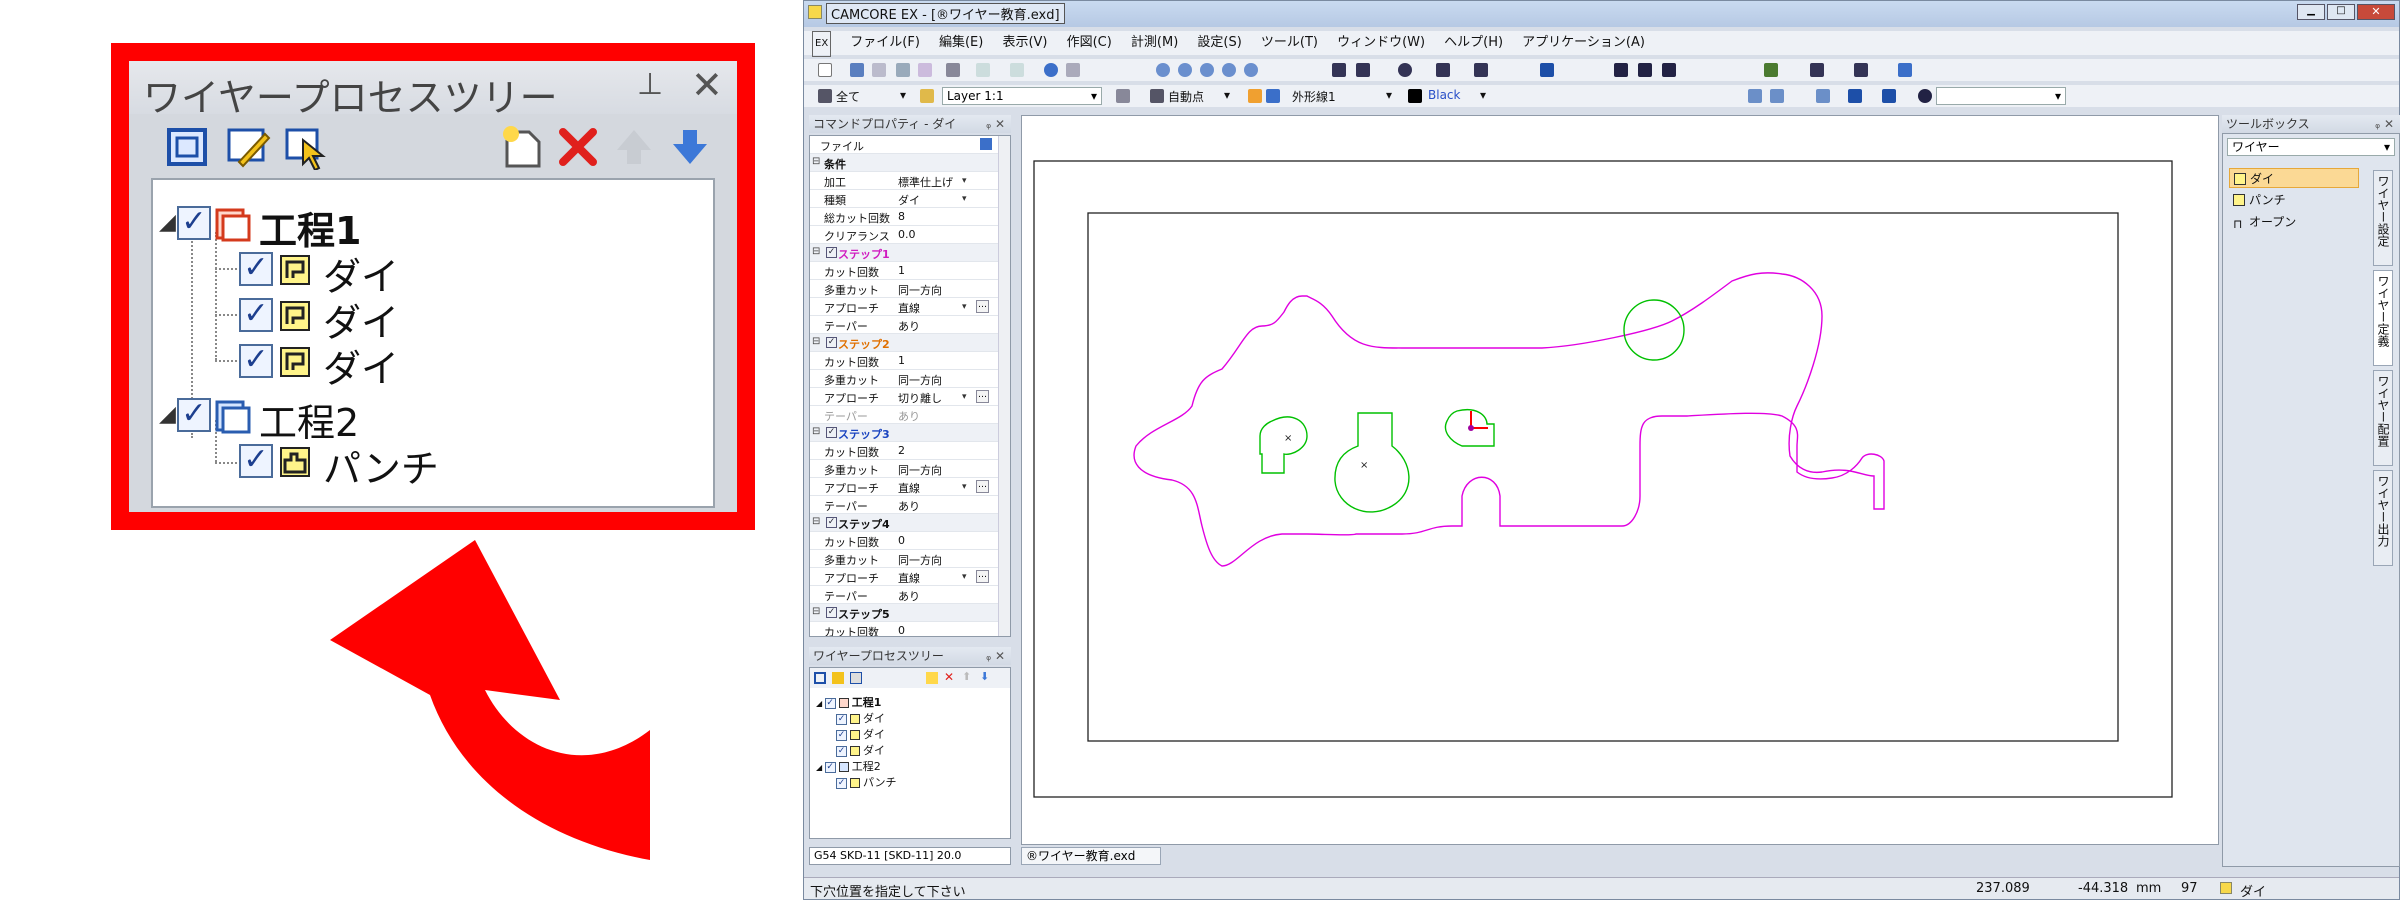 This screenshot has height=900, width=2400. What do you see at coordinates (953, 70) in the screenshot?
I see `printer-icon` at bounding box center [953, 70].